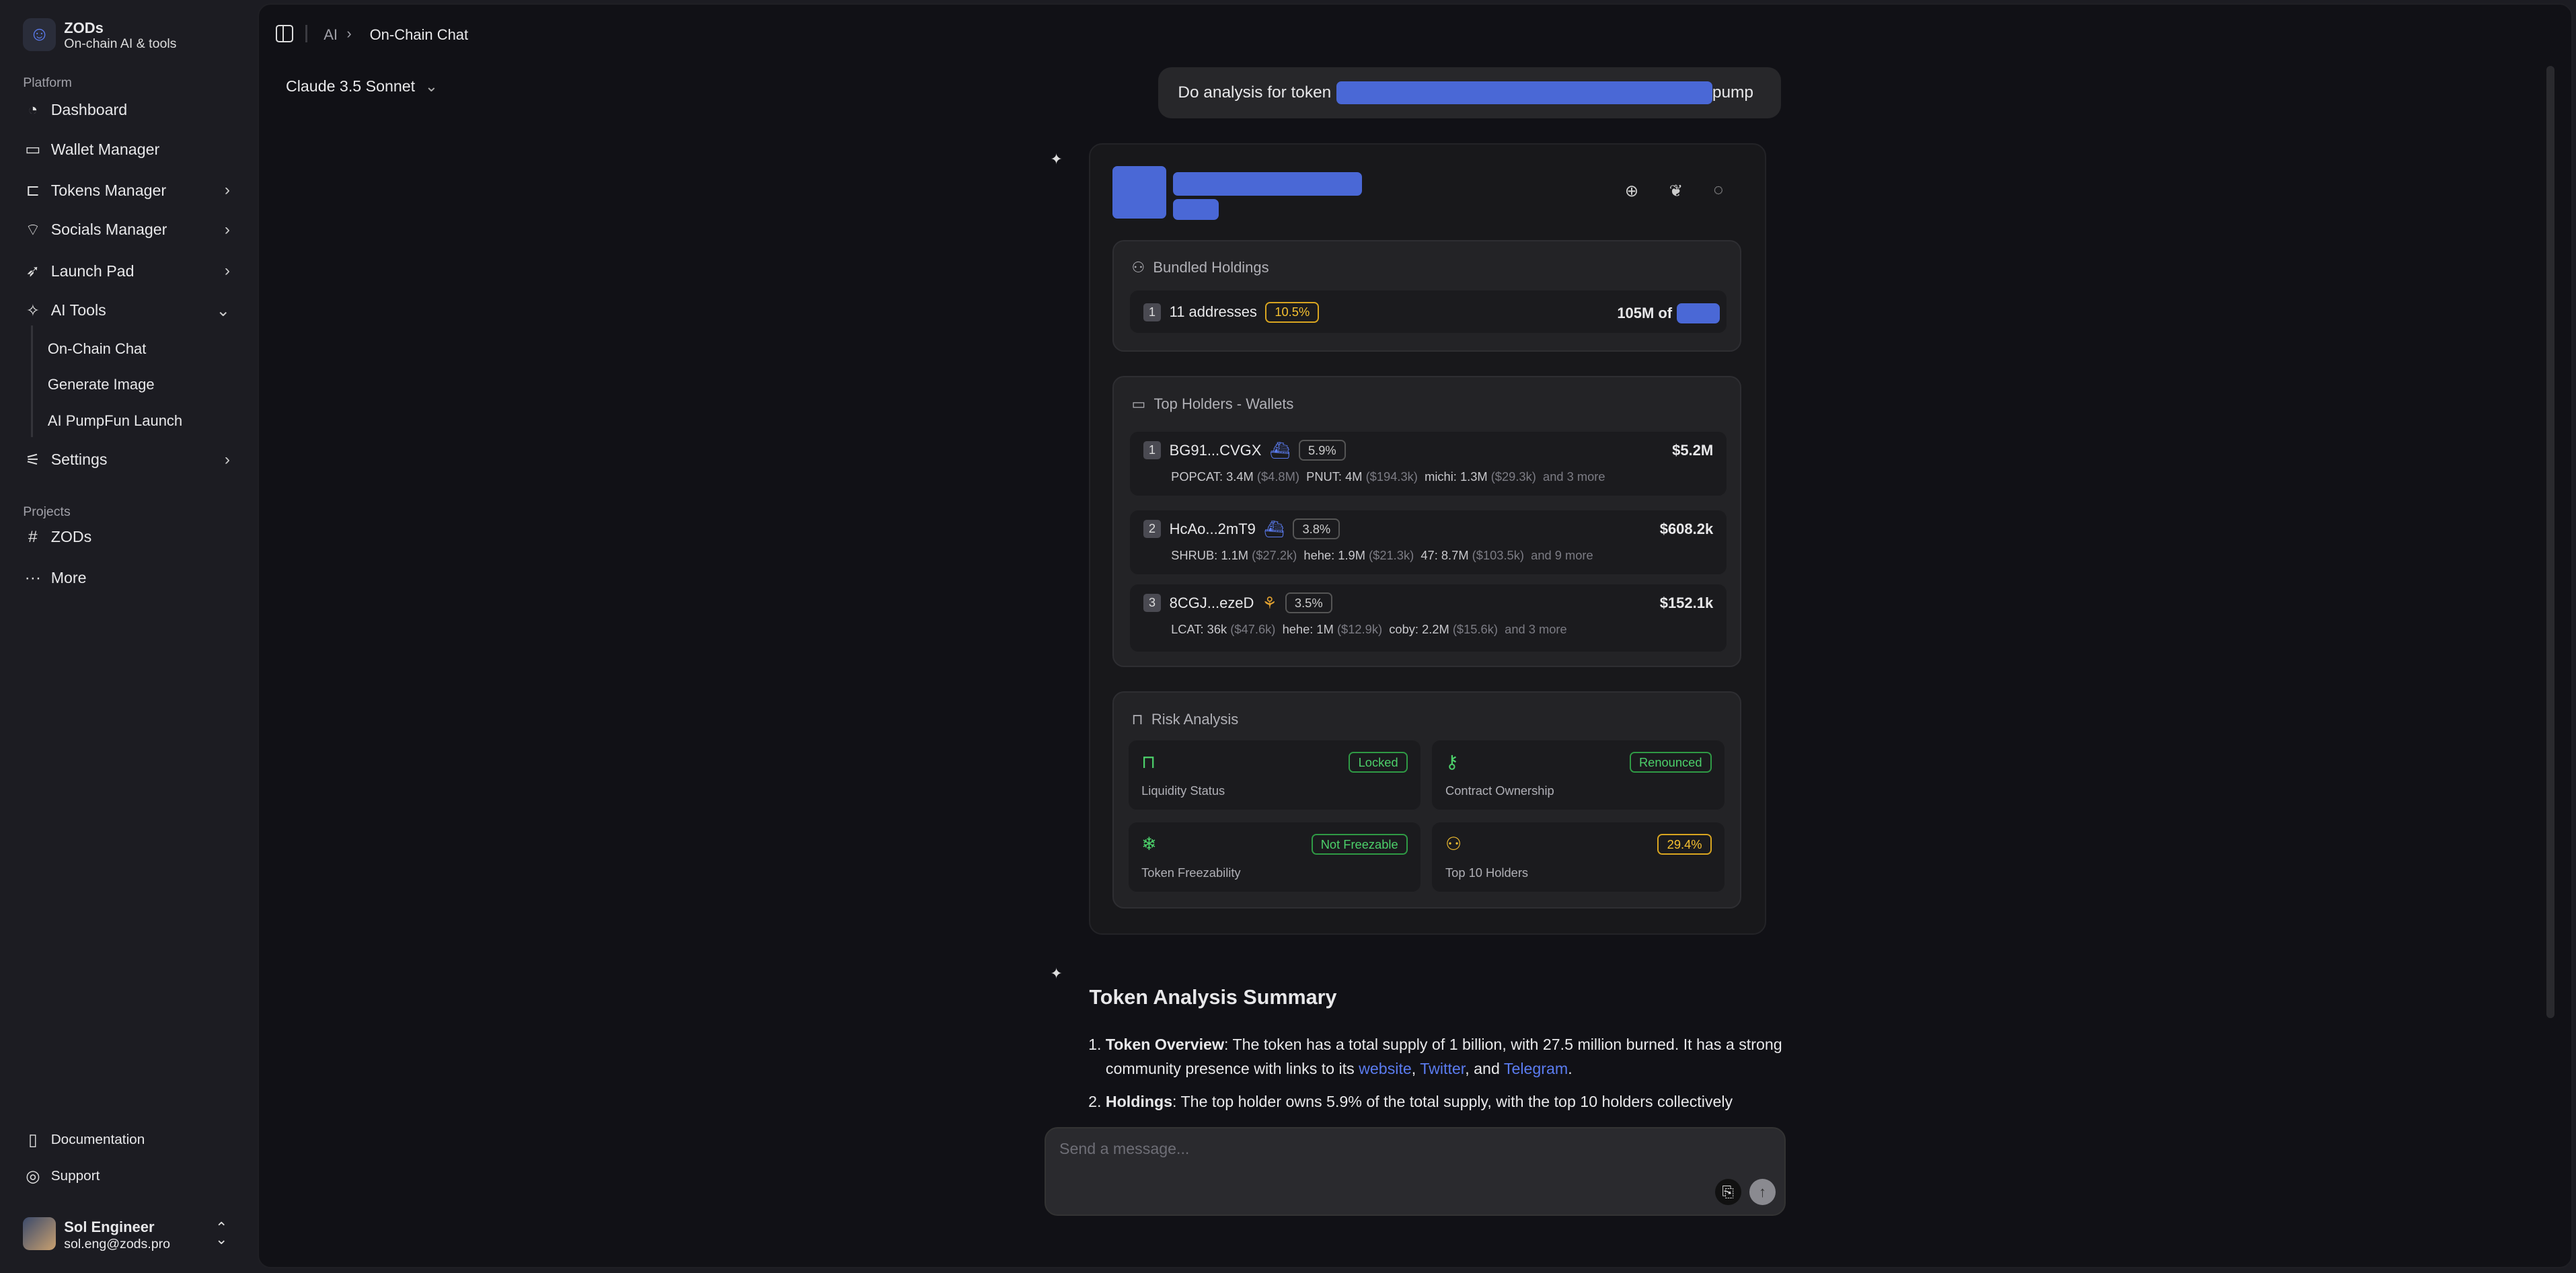 This screenshot has width=2576, height=1273. I want to click on rank: 2, so click(1152, 529).